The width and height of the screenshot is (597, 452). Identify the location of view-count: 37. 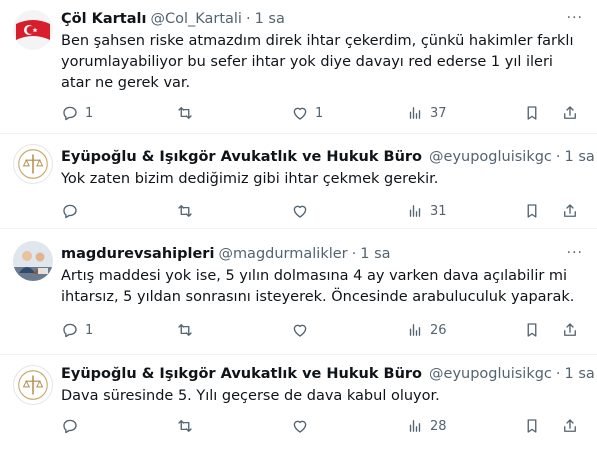
(438, 113).